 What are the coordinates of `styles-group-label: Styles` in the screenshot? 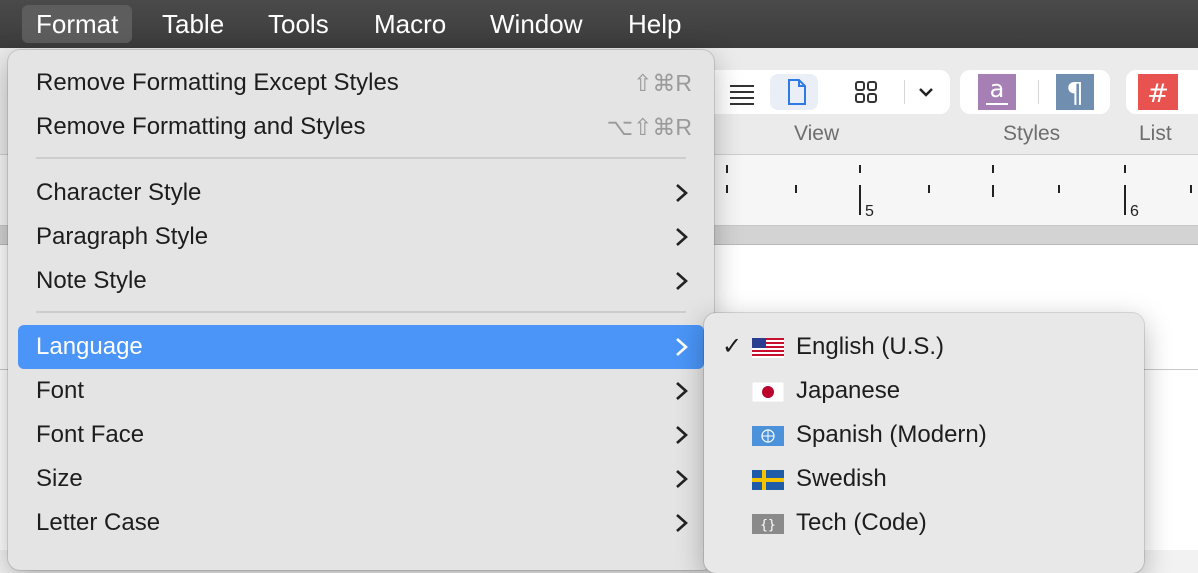 It's located at (1032, 133).